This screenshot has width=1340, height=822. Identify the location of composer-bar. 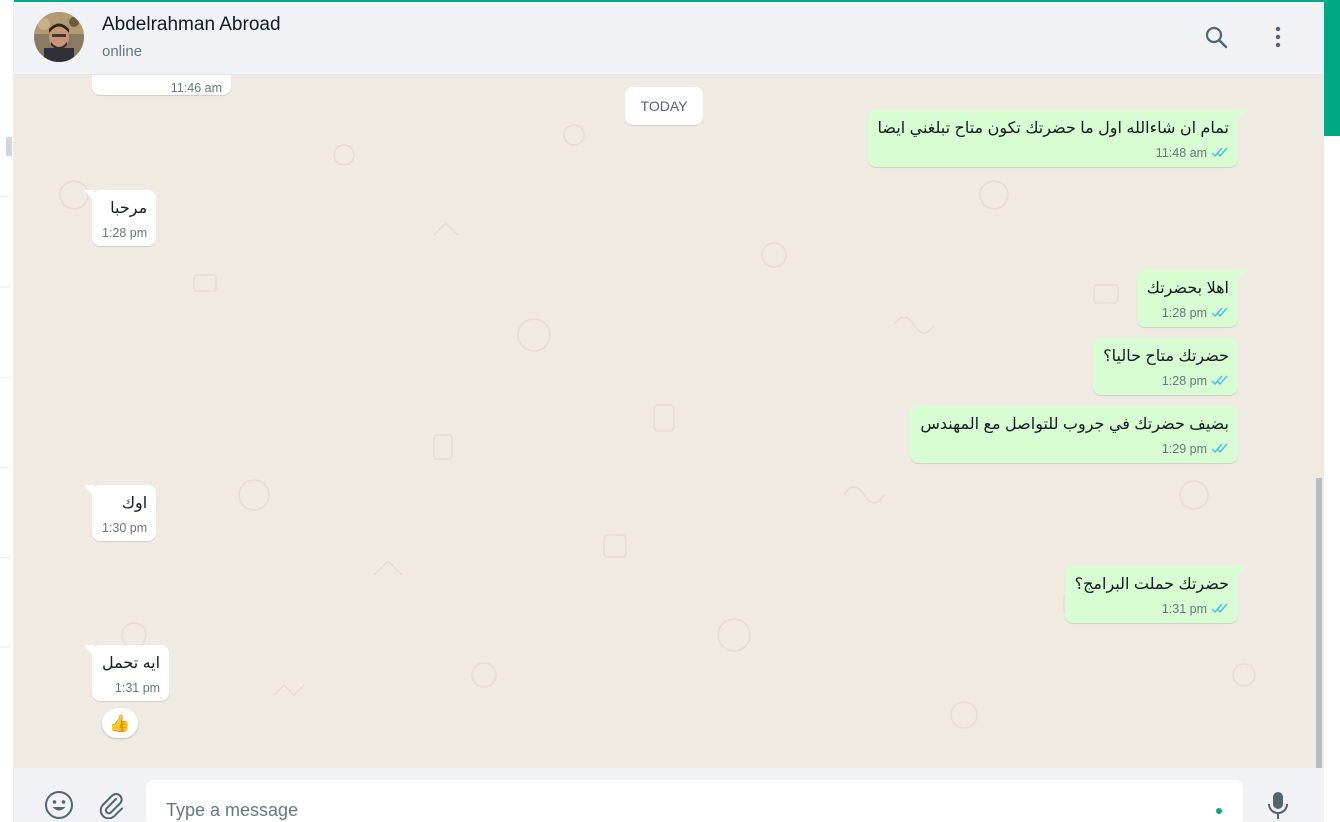
(669, 795).